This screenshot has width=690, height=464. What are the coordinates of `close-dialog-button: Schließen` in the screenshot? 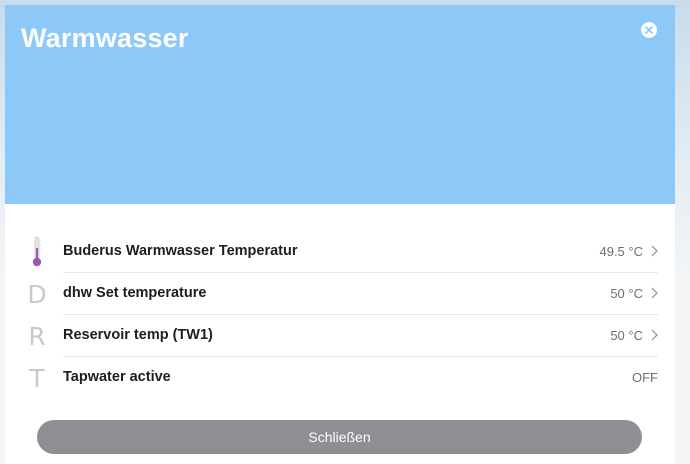 It's located at (339, 437).